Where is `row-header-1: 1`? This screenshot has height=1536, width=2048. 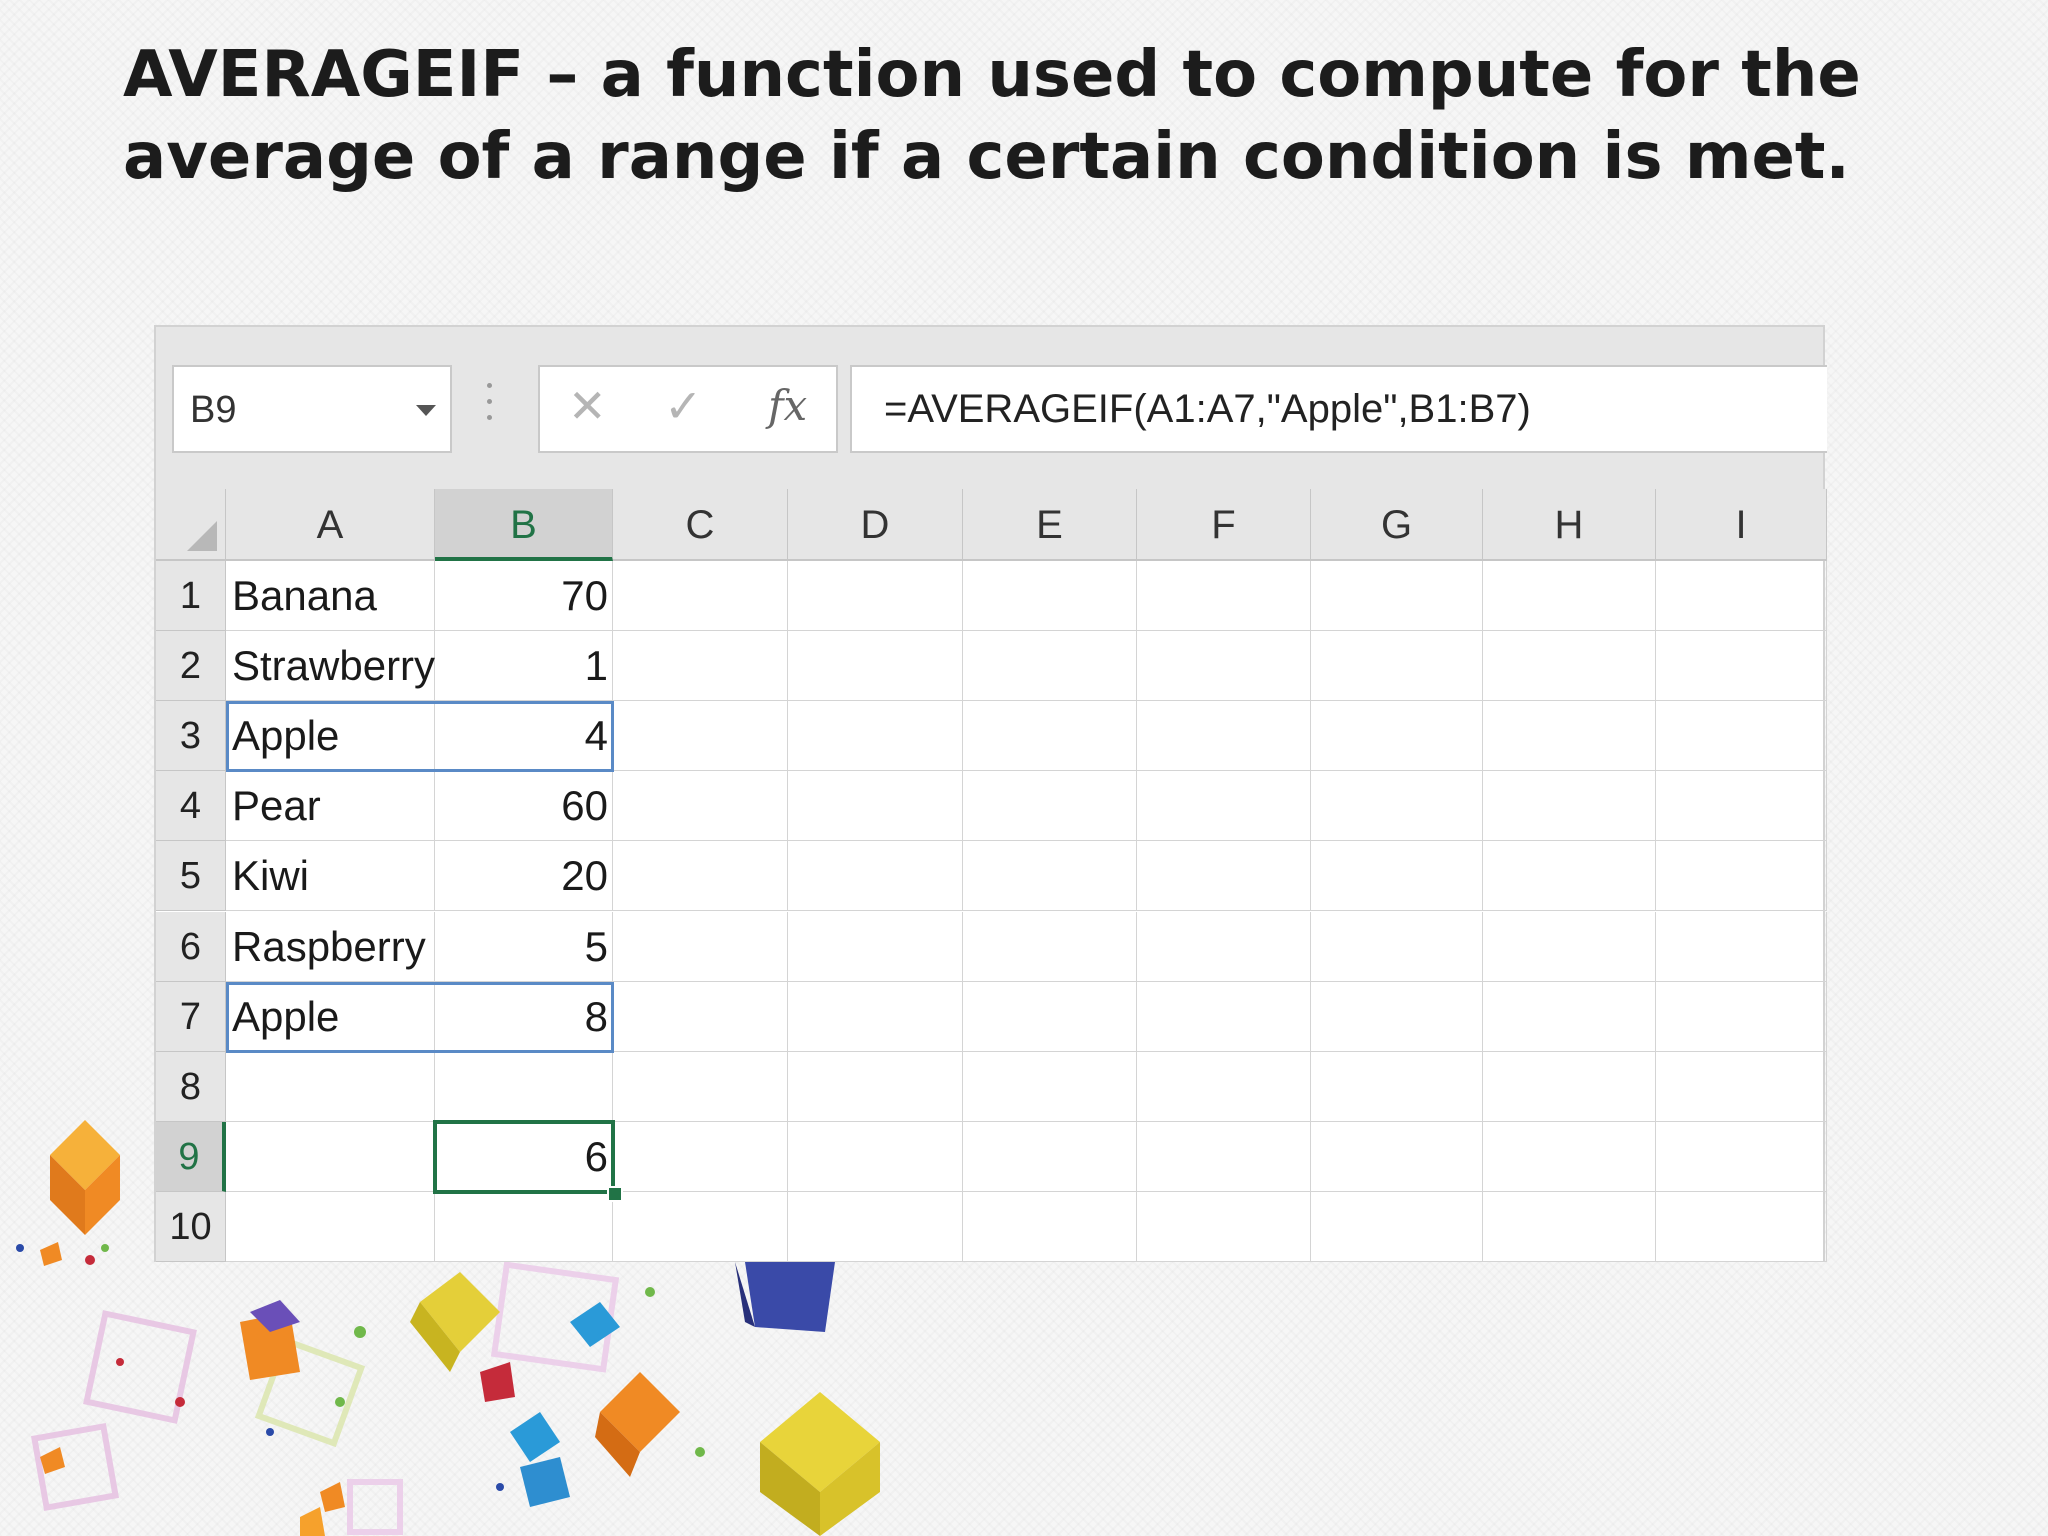 row-header-1: 1 is located at coordinates (191, 596).